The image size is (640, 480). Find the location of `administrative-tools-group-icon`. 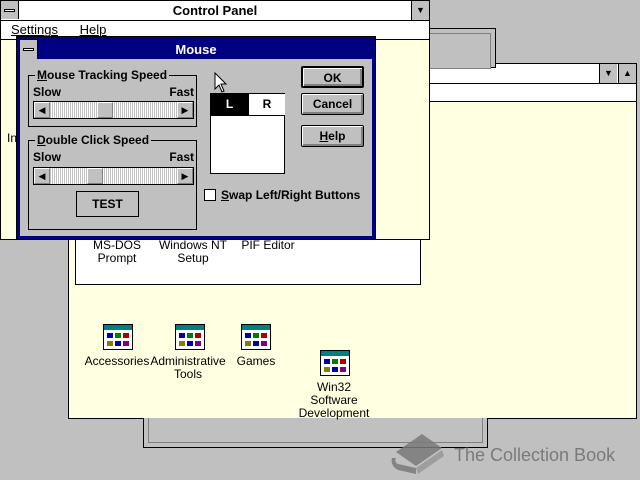

administrative-tools-group-icon is located at coordinates (190, 337).